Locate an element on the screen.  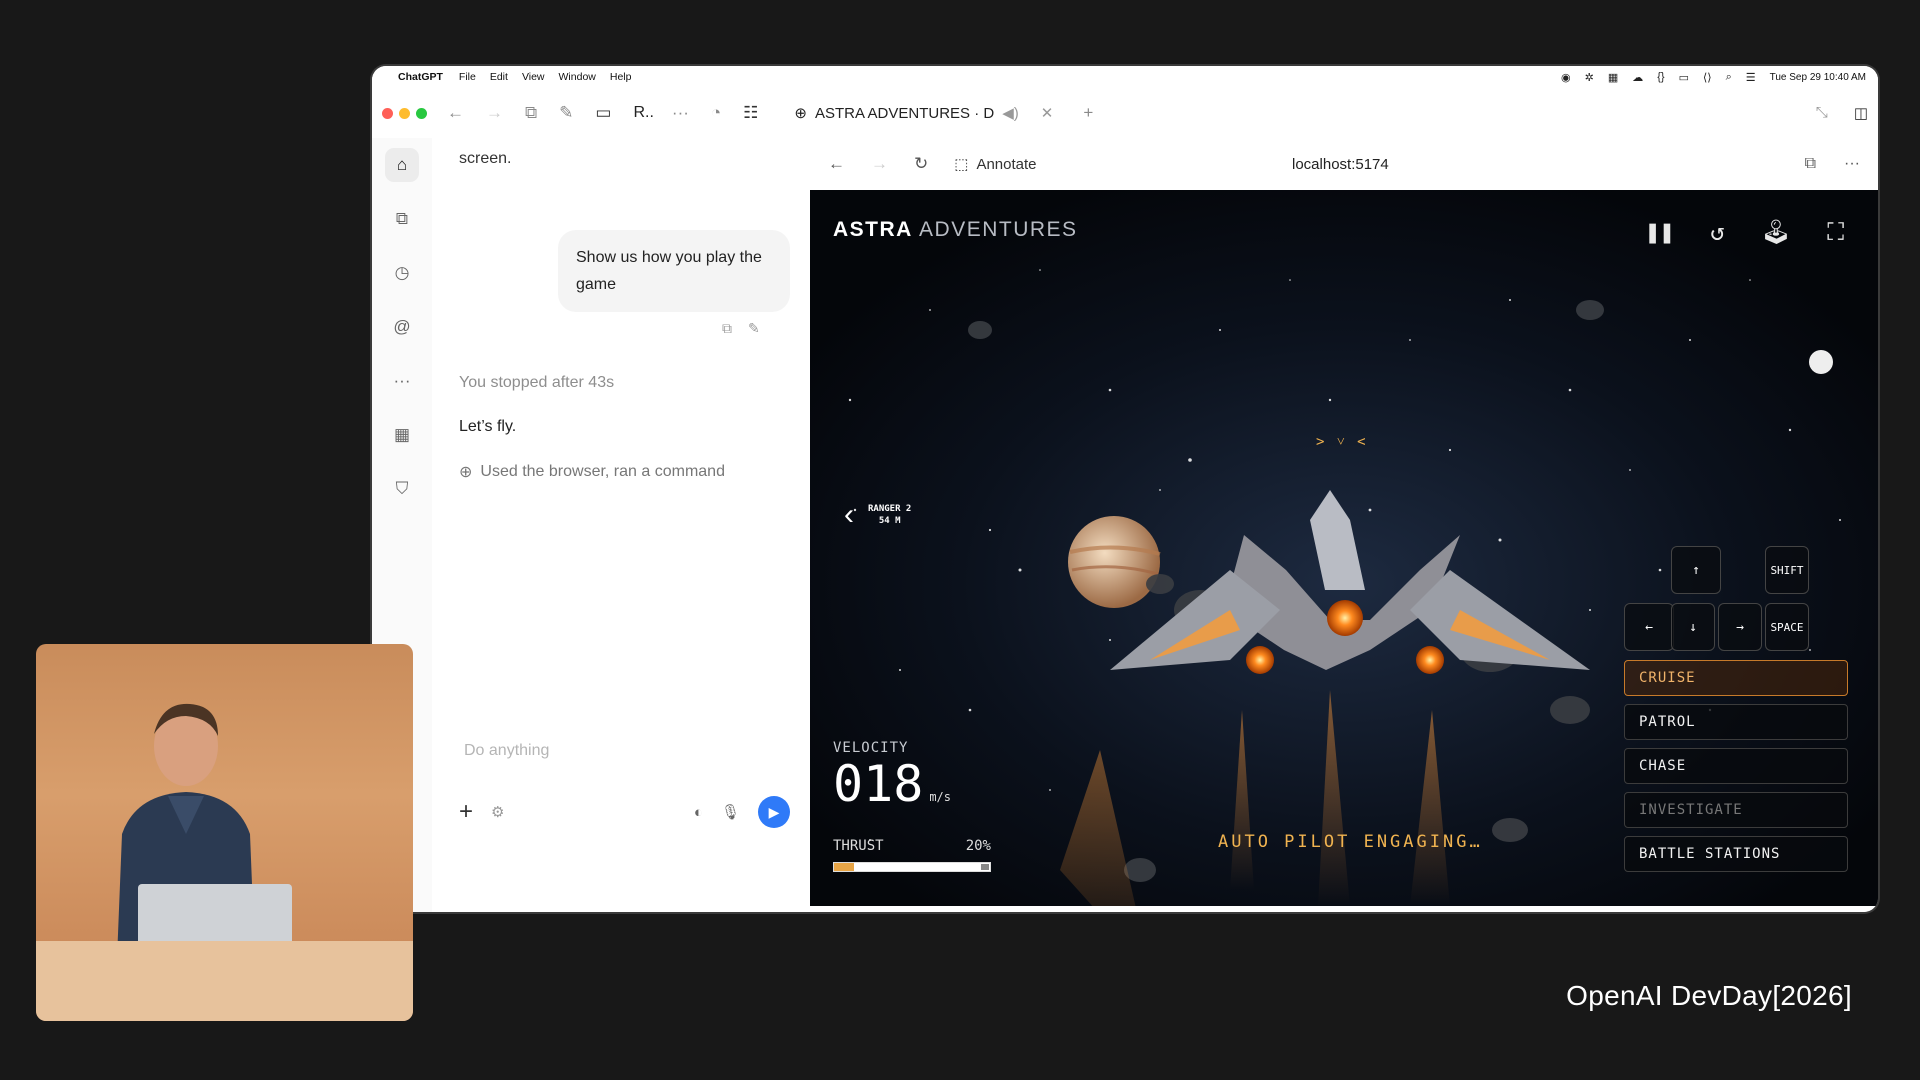
braces-icon: {} is located at coordinates (1660, 77).